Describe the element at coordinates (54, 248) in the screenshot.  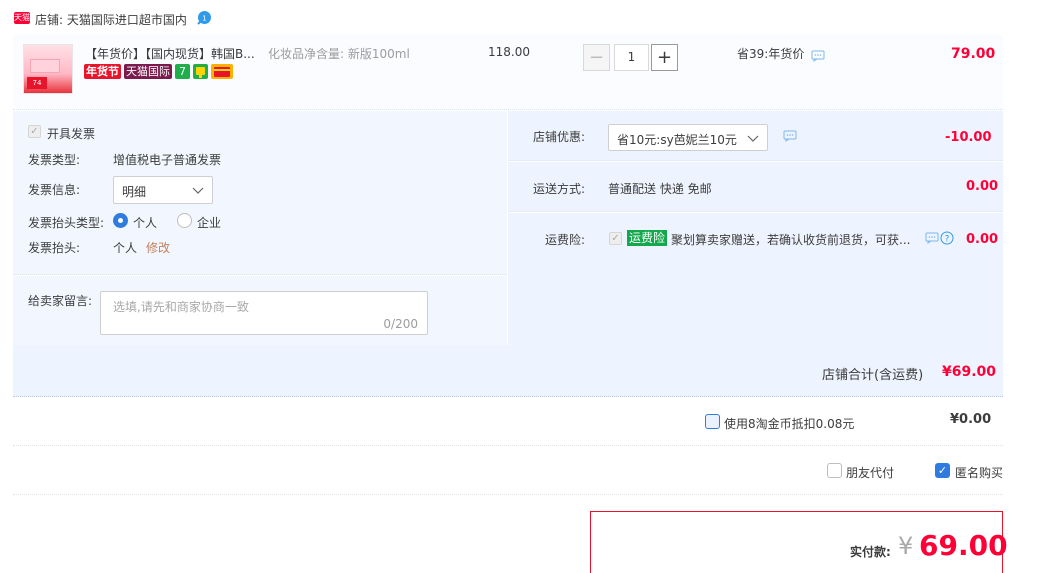
I see `invoice-header-label: 发票抬头:` at that location.